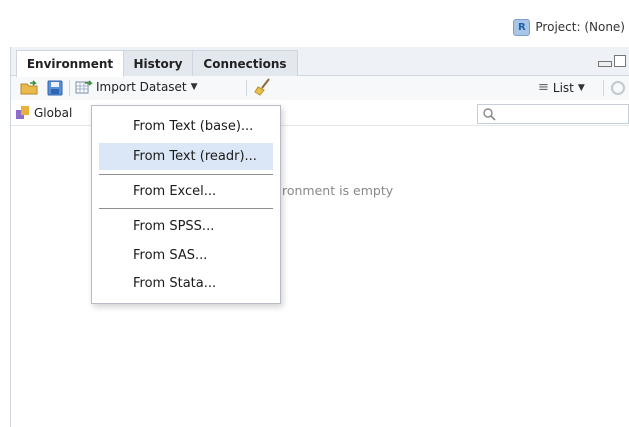 Image resolution: width=629 pixels, height=427 pixels. What do you see at coordinates (314, 20) in the screenshot?
I see `top-bar: R Project: (None)` at bounding box center [314, 20].